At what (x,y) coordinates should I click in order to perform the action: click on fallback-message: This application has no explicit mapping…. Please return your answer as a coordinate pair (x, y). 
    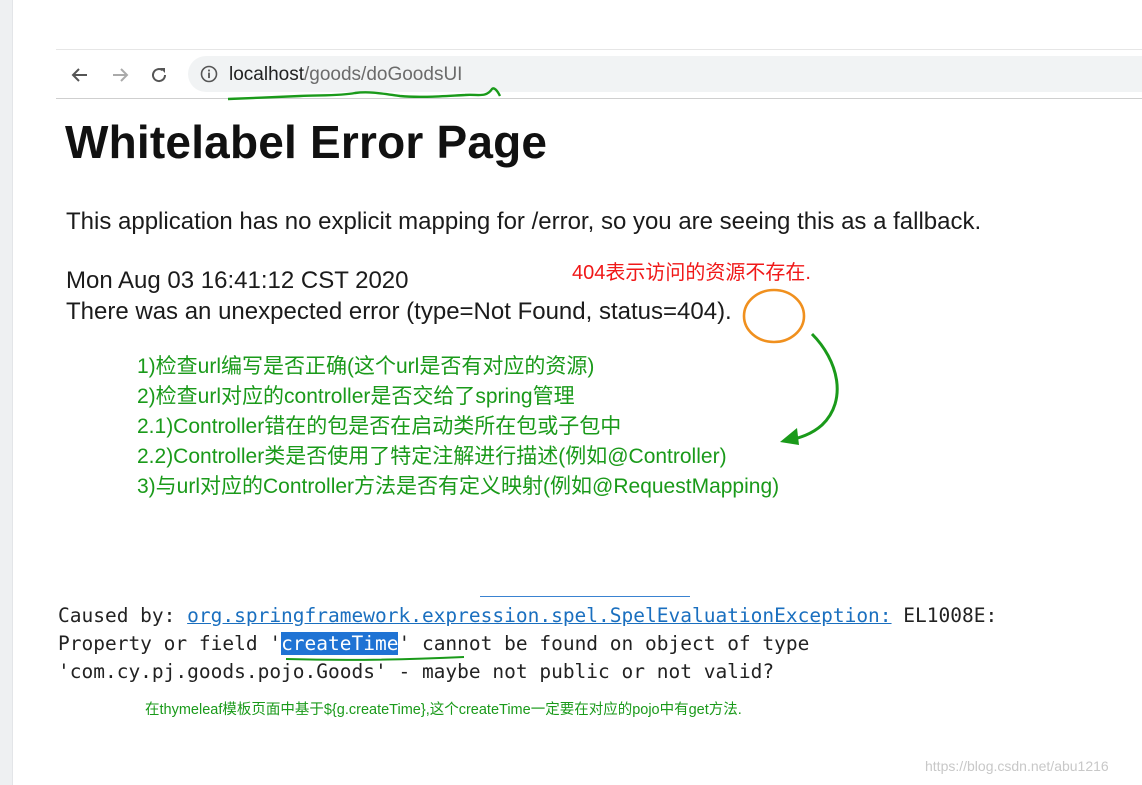
    Looking at the image, I should click on (524, 221).